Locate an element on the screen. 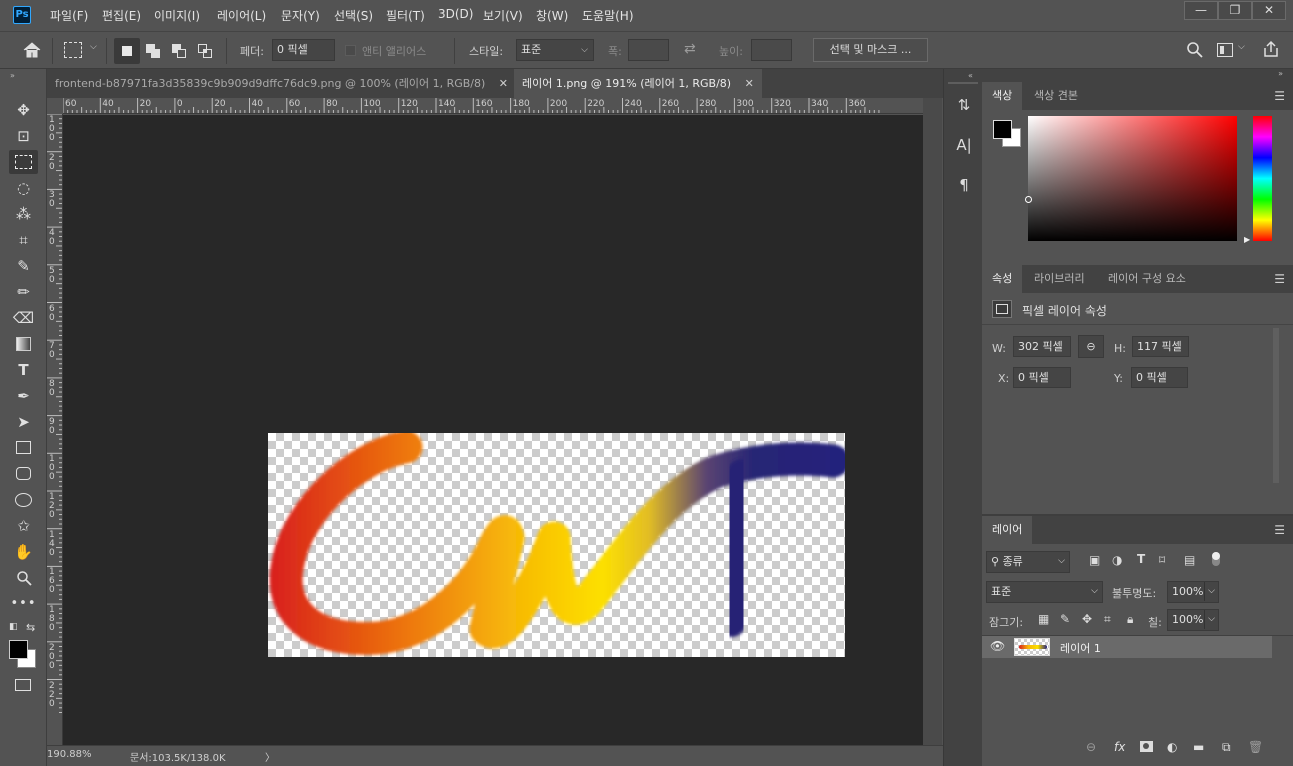 The image size is (1293, 766). restore-button: ❐ is located at coordinates (1235, 10).